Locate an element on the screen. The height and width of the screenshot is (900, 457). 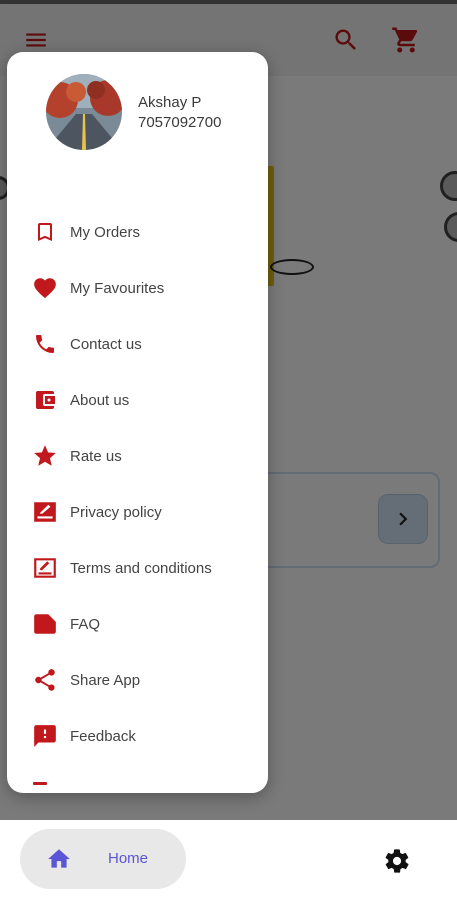
gear-icon is located at coordinates (397, 861).